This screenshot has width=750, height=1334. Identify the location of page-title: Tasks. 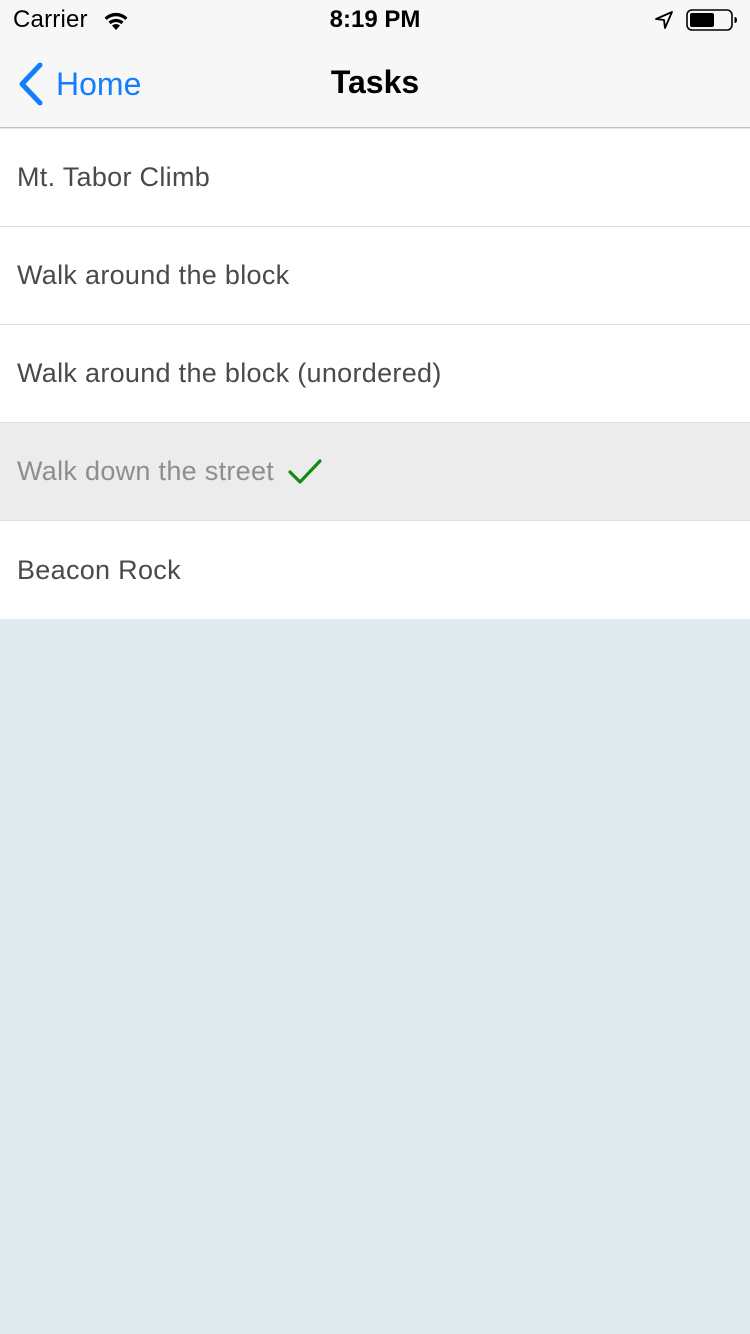
(375, 82).